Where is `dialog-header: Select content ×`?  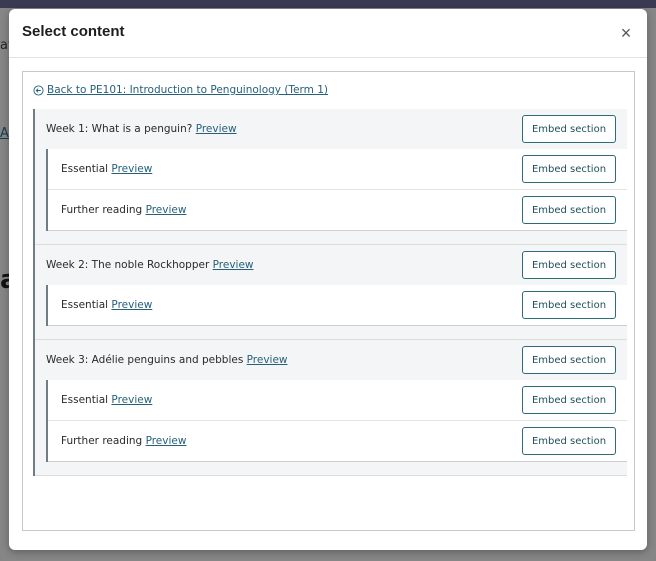 dialog-header: Select content × is located at coordinates (328, 33).